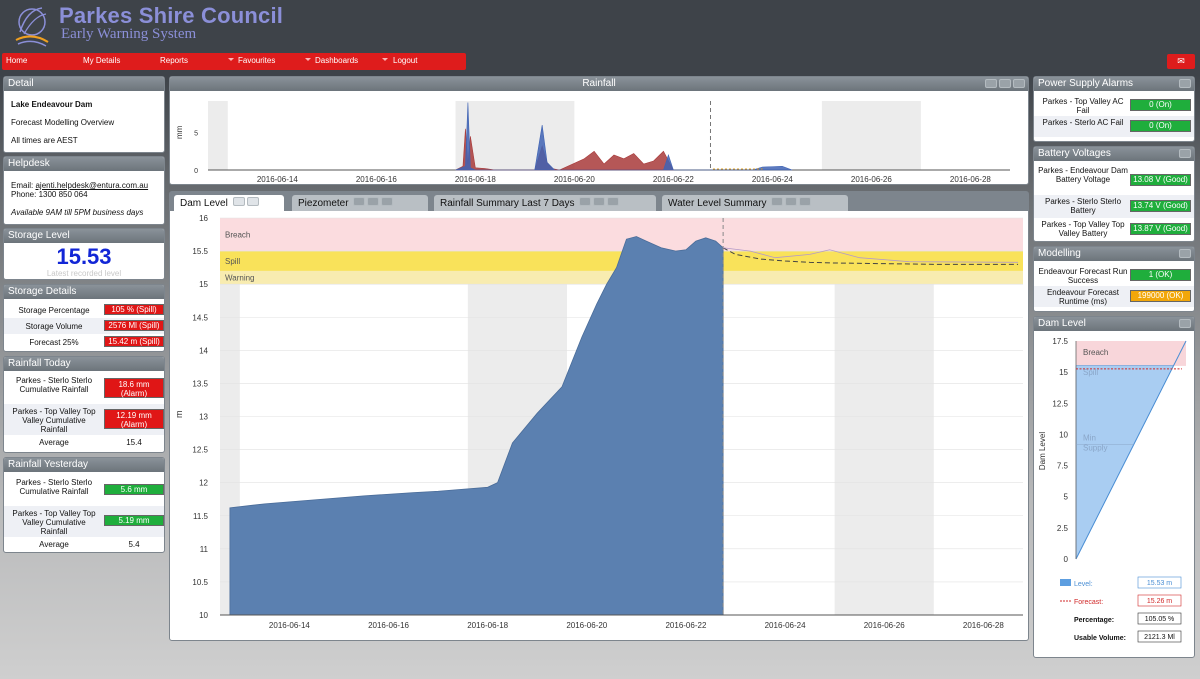 This screenshot has width=1200, height=679. What do you see at coordinates (1083, 175) in the screenshot?
I see `row-label: Parkes - Endeavour Dam Battery Voltage` at bounding box center [1083, 175].